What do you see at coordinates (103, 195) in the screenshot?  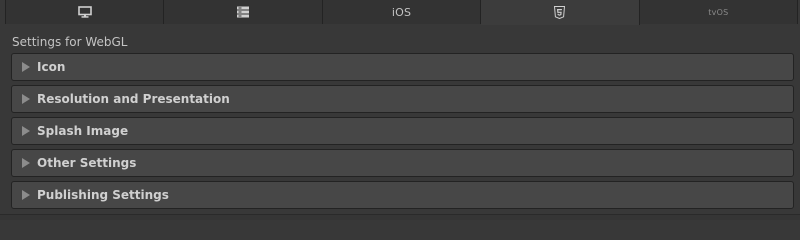 I see `foldout-label: Publishing Settings` at bounding box center [103, 195].